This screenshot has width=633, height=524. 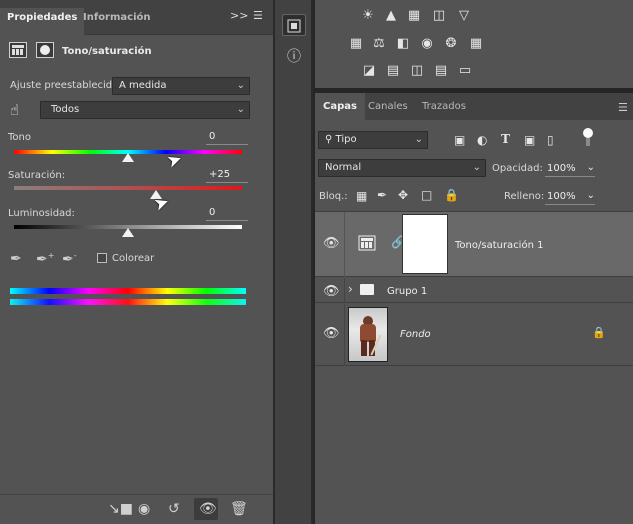 What do you see at coordinates (623, 107) in the screenshot?
I see `layers-menu-icon: ☰` at bounding box center [623, 107].